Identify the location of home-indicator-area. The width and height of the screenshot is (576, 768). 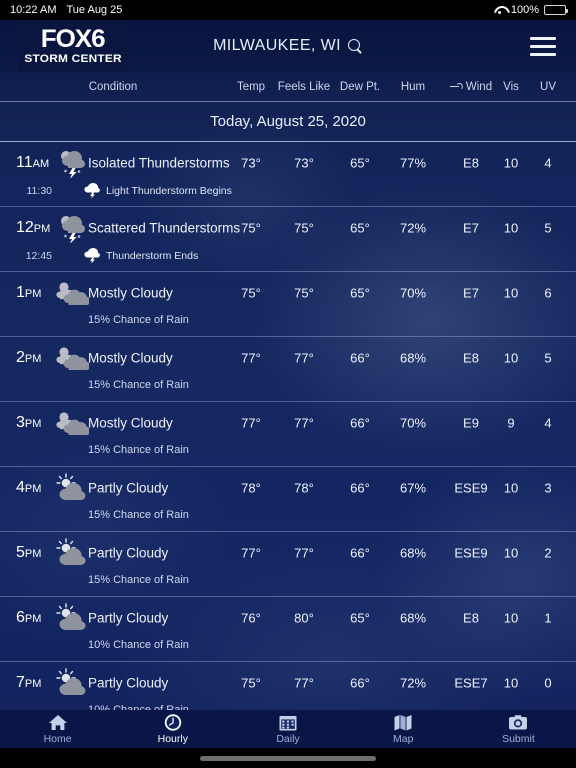
(288, 758).